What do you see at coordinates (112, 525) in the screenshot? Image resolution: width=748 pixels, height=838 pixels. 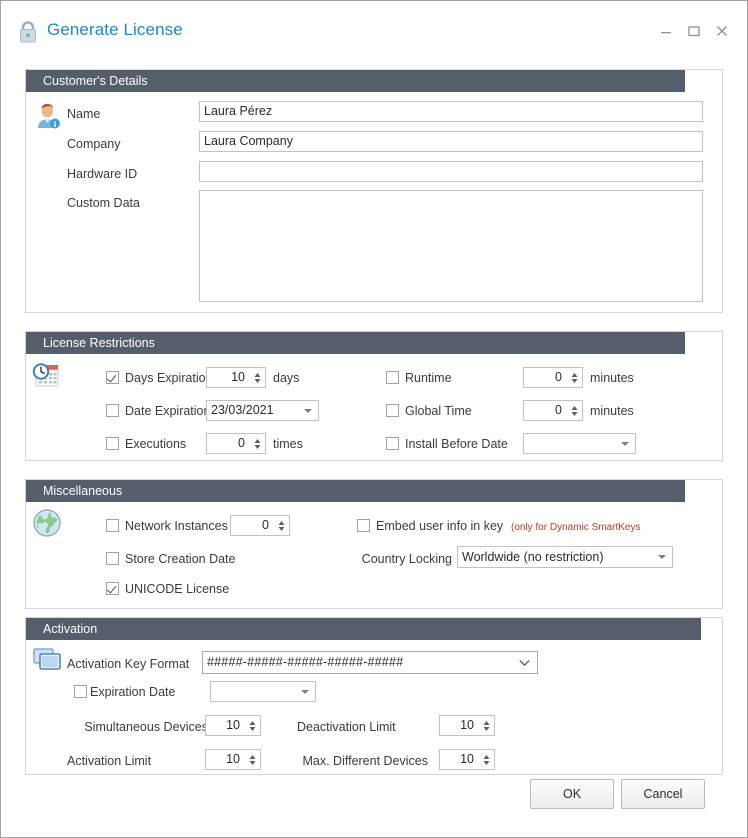 I see `network-instances-checkbox` at bounding box center [112, 525].